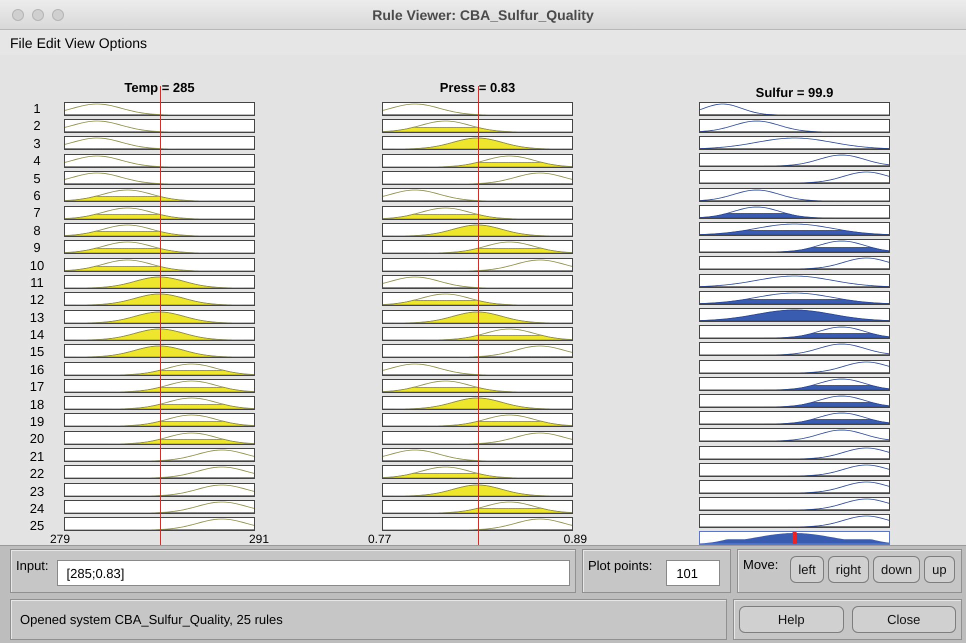 This screenshot has height=643, width=966. I want to click on menu-item: View, so click(79, 42).